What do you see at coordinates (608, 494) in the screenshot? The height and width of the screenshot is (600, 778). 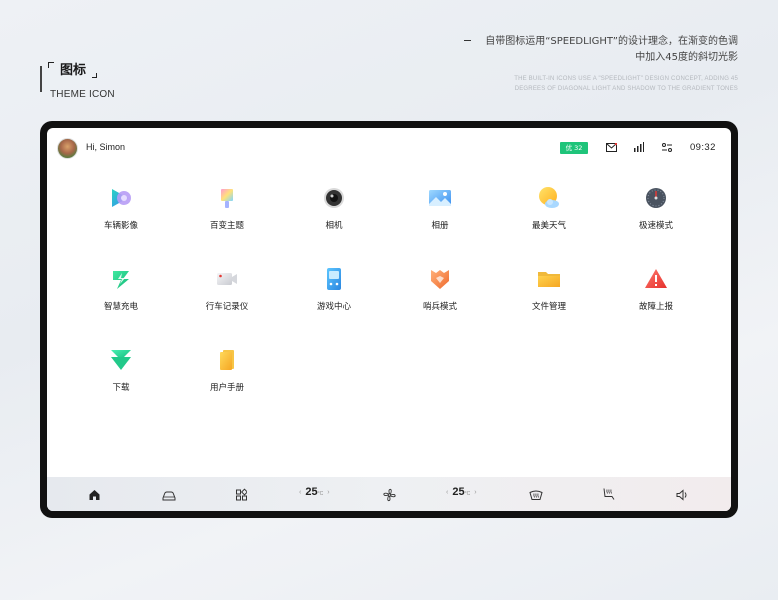 I see `seat-heat-icon` at bounding box center [608, 494].